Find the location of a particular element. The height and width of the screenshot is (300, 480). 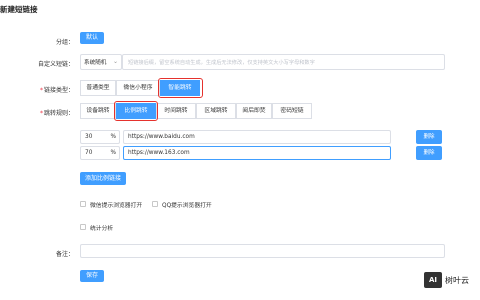

custom-suffix-input: 短链接后缀，留空系统自动生成，生成后无法修改，仅支持英文大小写字母和数字 is located at coordinates (283, 62).